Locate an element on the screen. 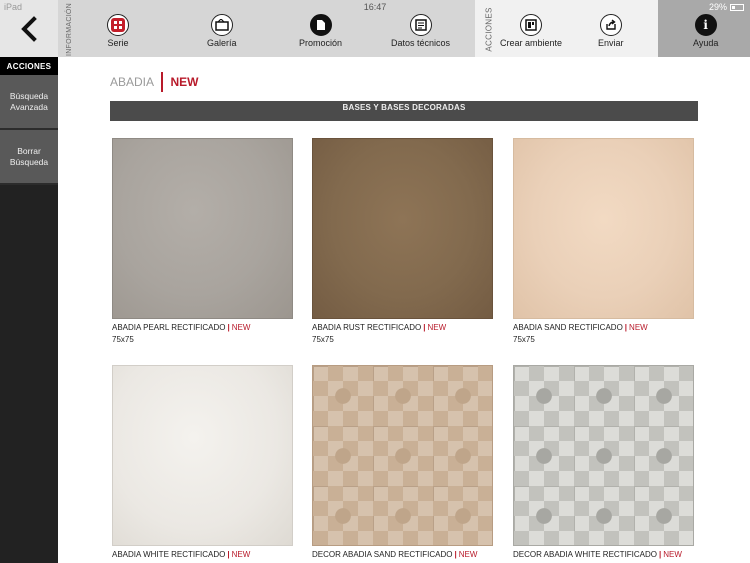  product-name-line: ABADIA SAND RECTIFICADO | NEW is located at coordinates (603, 327).